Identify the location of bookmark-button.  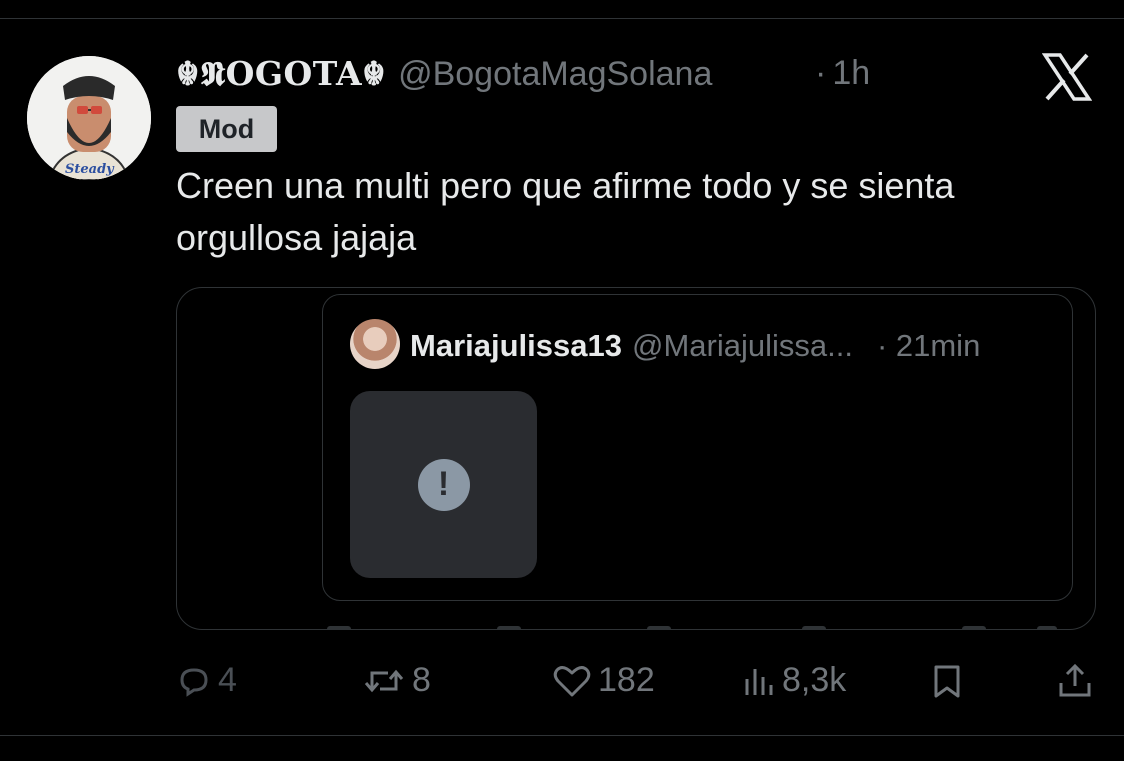
(947, 681).